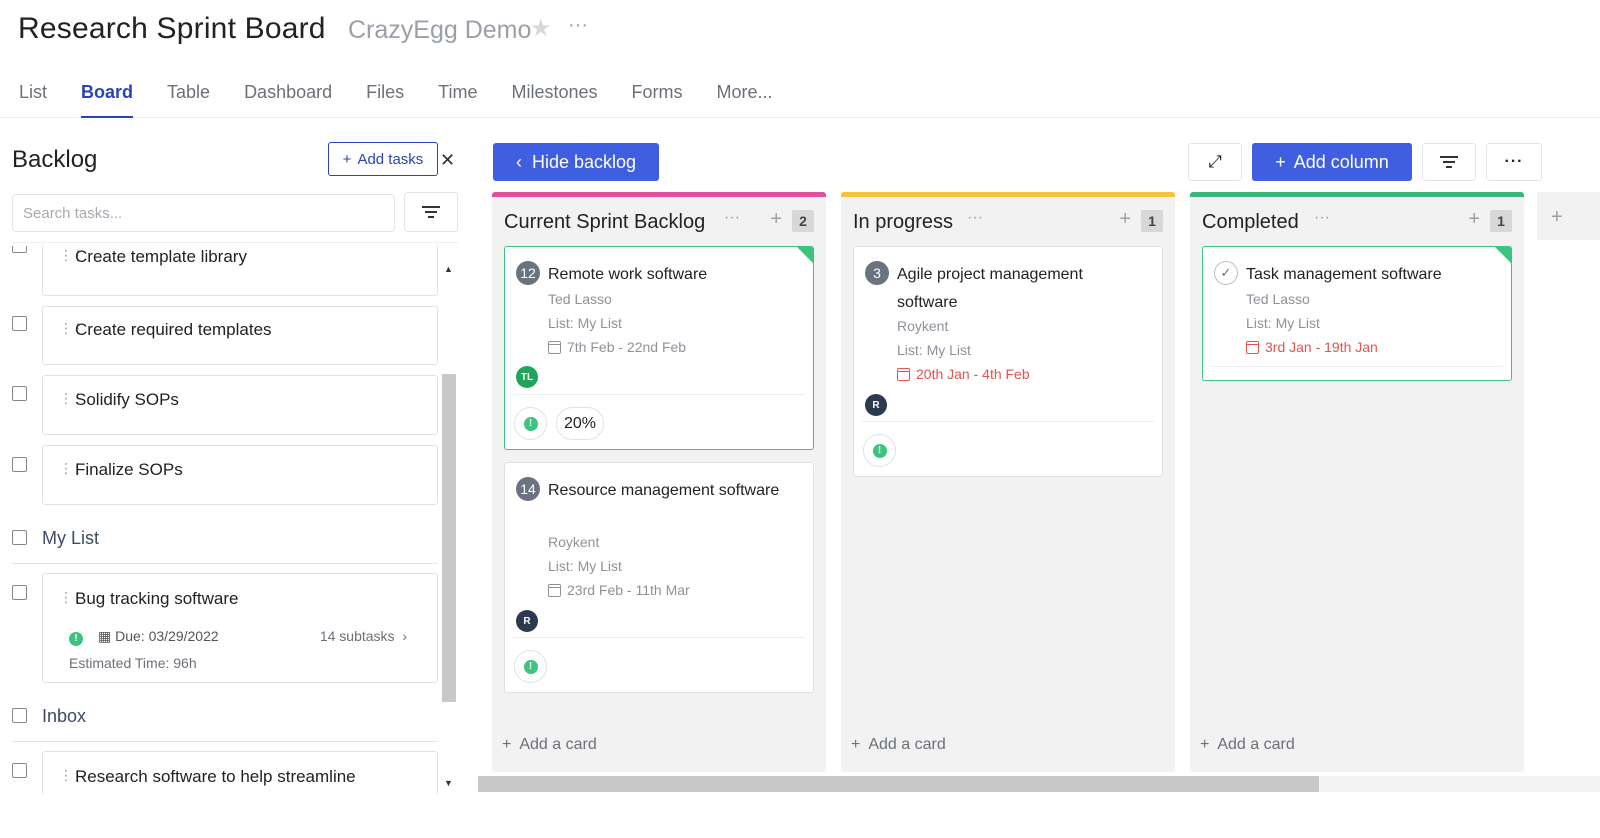 This screenshot has width=1600, height=838. What do you see at coordinates (1215, 162) in the screenshot?
I see `fullscreen-button: ⤢` at bounding box center [1215, 162].